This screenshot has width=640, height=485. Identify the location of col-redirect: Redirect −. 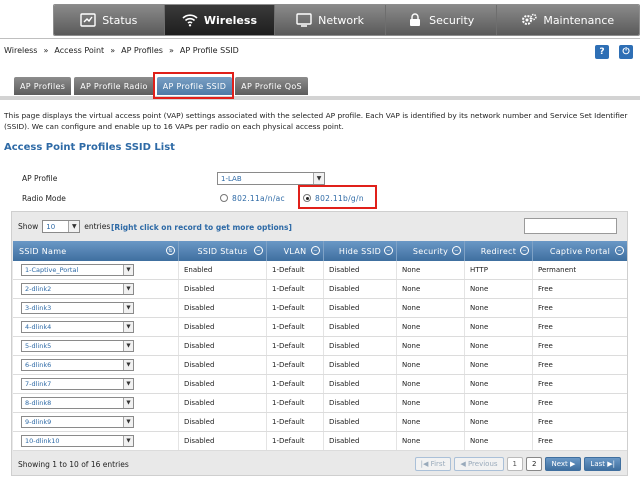
(499, 251).